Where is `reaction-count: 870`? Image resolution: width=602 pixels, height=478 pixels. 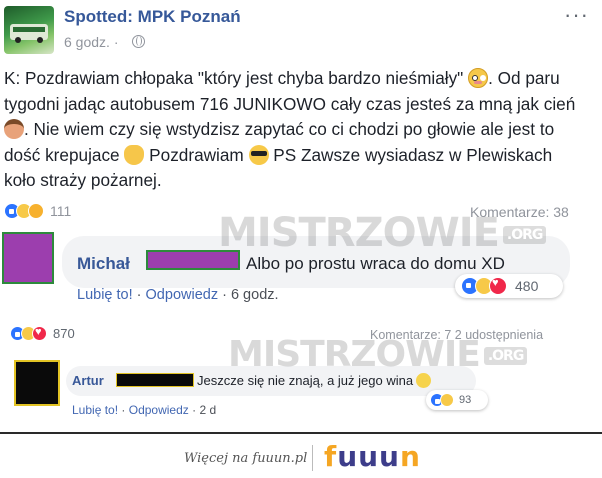 reaction-count: 870 is located at coordinates (64, 333).